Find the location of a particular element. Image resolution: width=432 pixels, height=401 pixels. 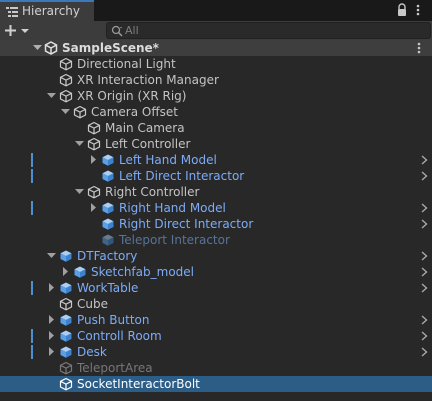

tree-item-desk: Desk is located at coordinates (216, 352).